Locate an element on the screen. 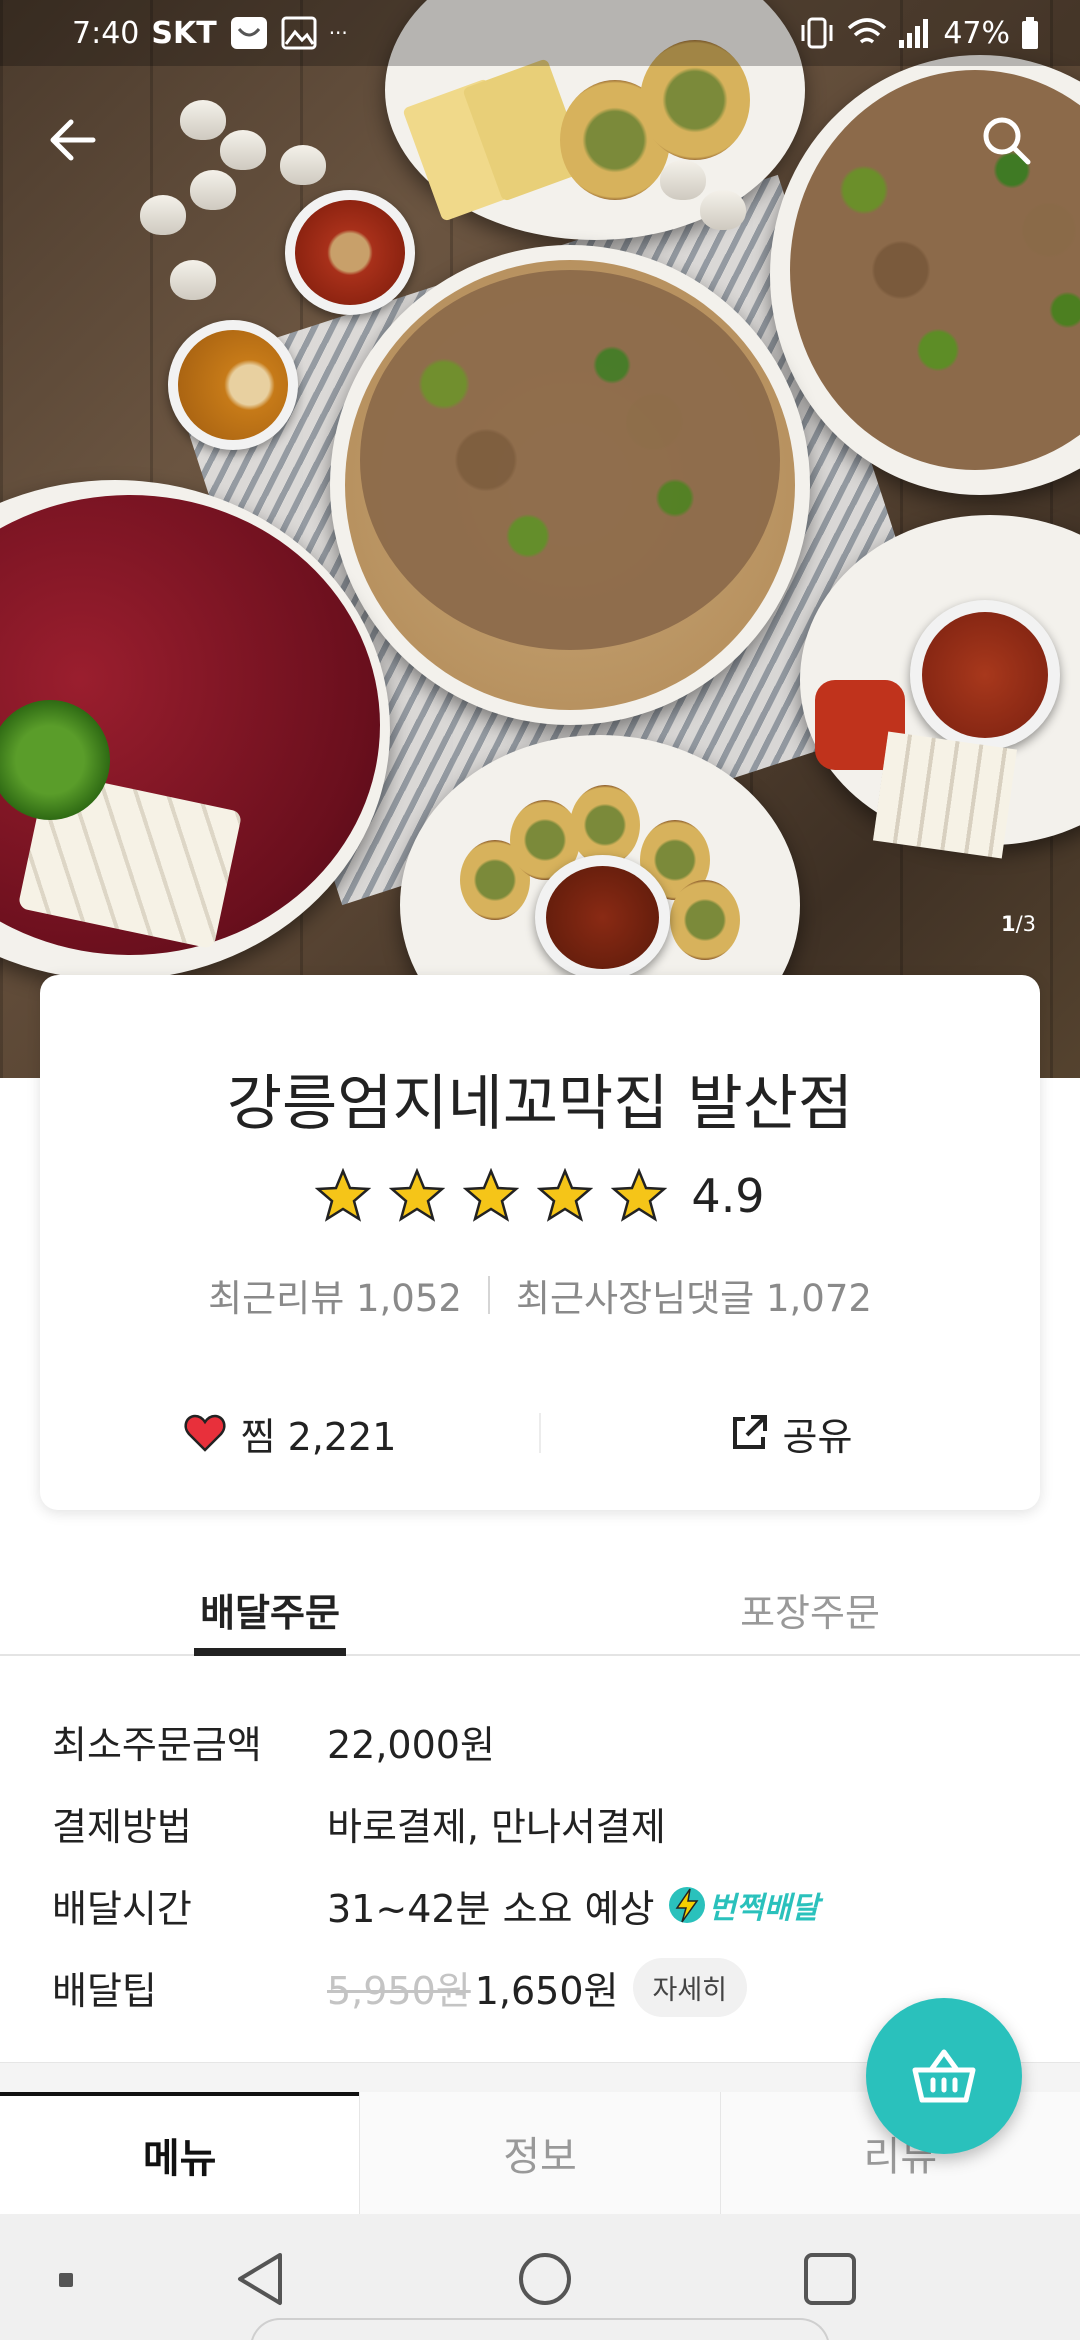  status-bar: 7:40 SKT ··· 47% is located at coordinates (540, 33).